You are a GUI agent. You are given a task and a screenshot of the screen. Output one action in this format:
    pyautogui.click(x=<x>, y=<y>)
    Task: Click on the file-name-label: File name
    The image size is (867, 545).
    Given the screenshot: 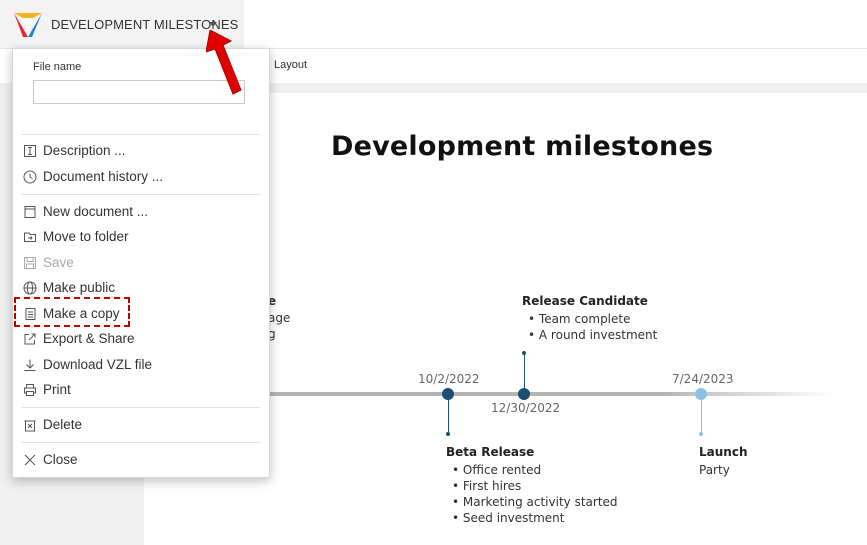 What is the action you would take?
    pyautogui.click(x=57, y=67)
    